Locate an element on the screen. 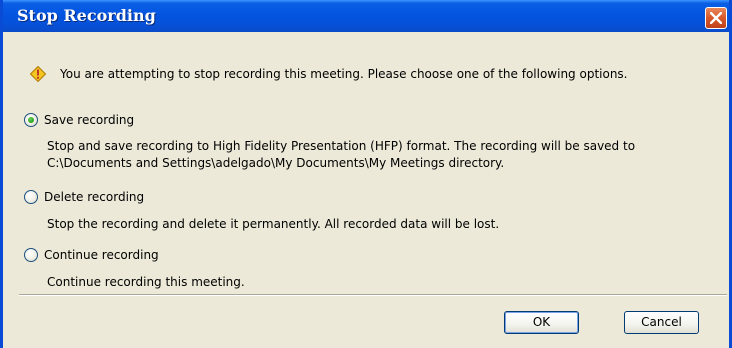  dialog-title: Stop Recording is located at coordinates (86, 15).